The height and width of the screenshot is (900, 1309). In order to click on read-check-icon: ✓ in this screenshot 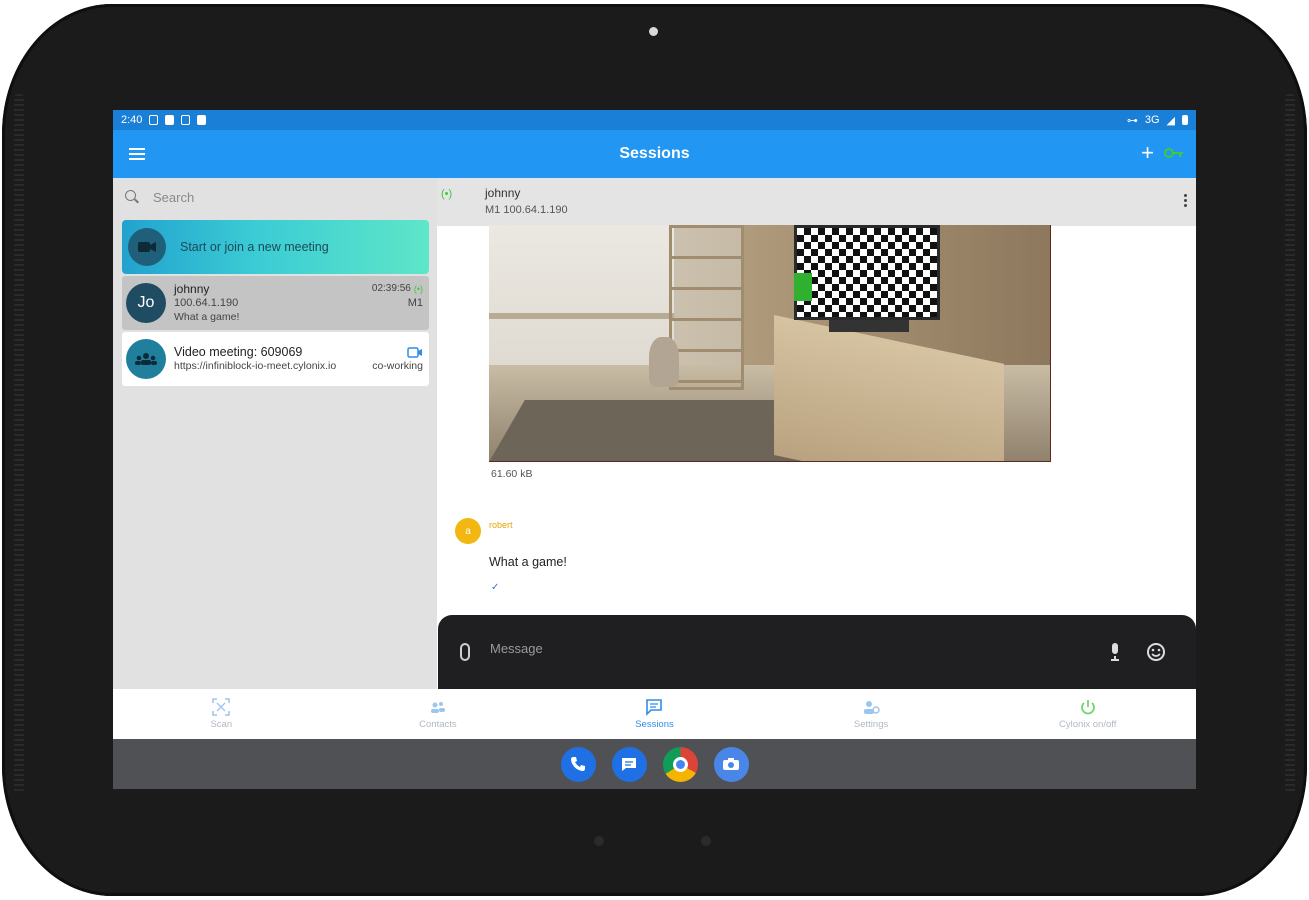, I will do `click(495, 587)`.